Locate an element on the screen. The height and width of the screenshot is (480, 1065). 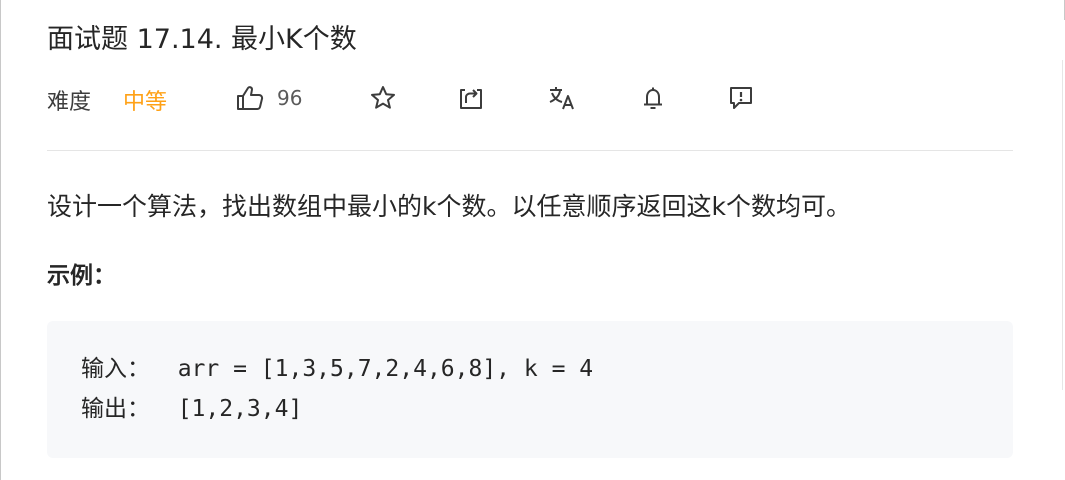
problem-title: 面试题 17.14. 最小K个数 is located at coordinates (202, 39).